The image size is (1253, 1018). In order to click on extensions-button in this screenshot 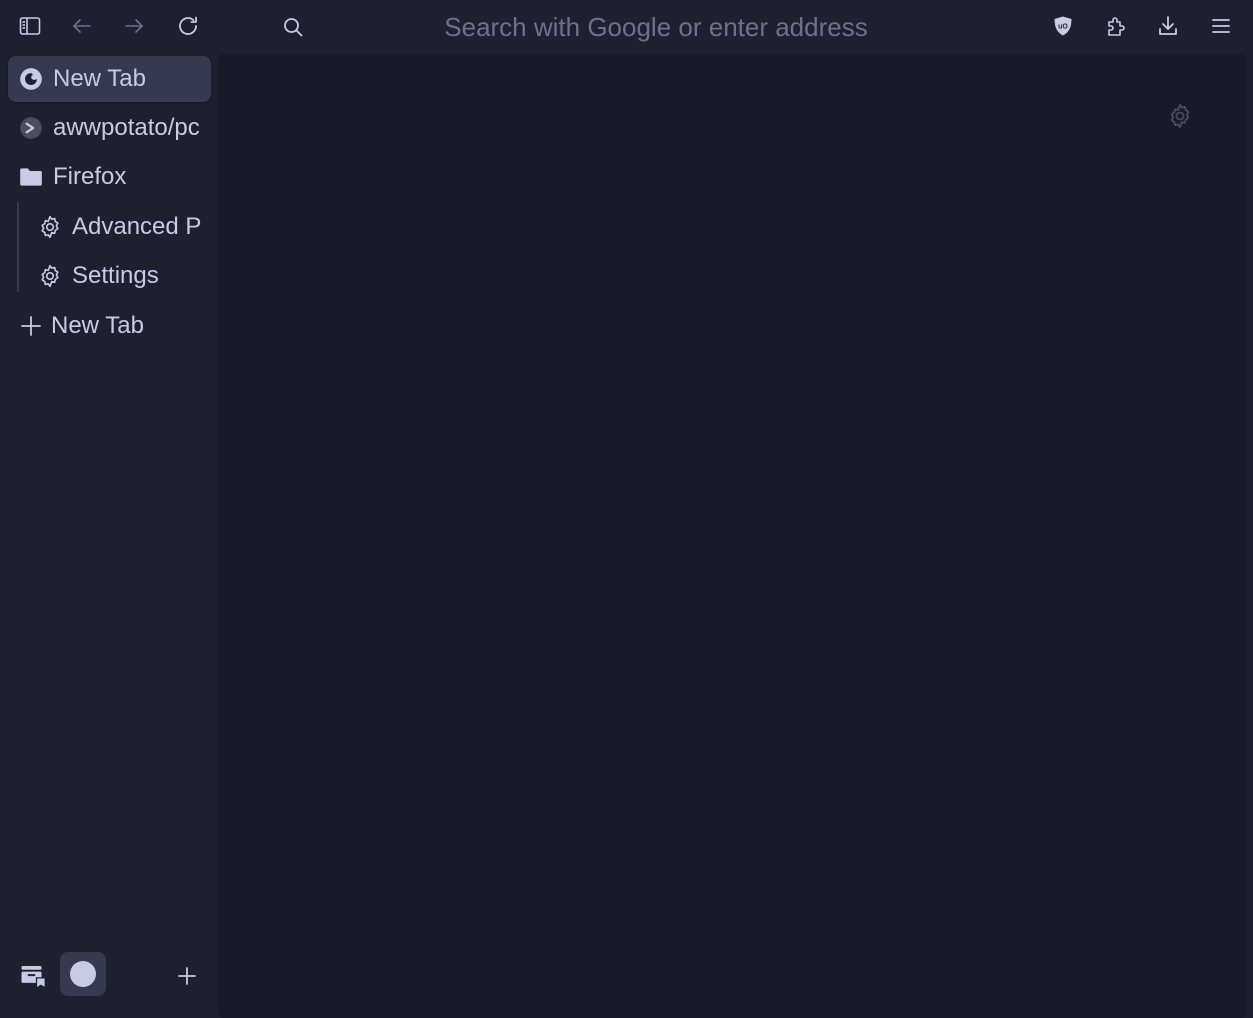, I will do `click(1116, 26)`.